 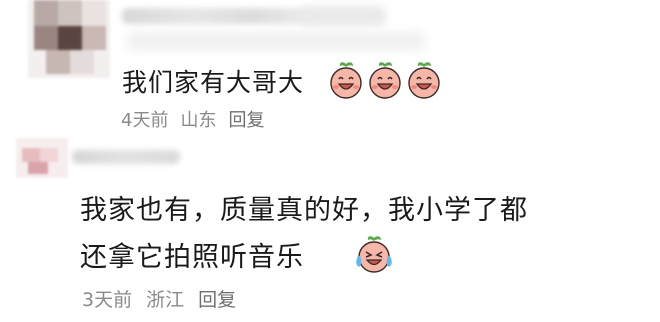 What do you see at coordinates (304, 210) in the screenshot?
I see `comment-text-line-1: 我家也有，质量真的好，我小学了都` at bounding box center [304, 210].